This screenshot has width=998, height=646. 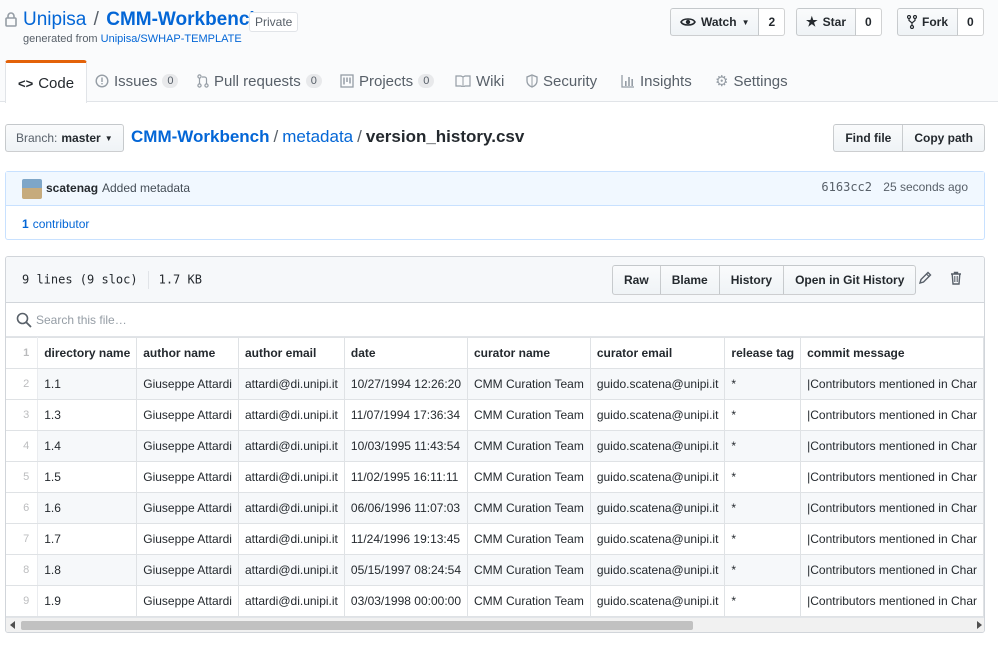 What do you see at coordinates (943, 138) in the screenshot?
I see `copy-path-button: Copy path` at bounding box center [943, 138].